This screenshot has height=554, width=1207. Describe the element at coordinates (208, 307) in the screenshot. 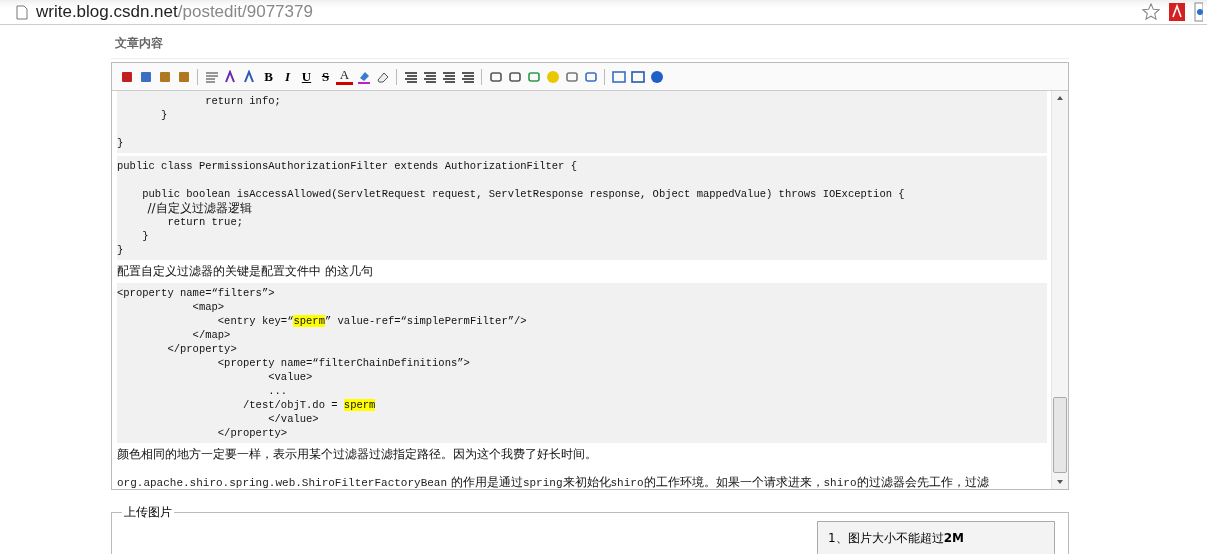

I see `code-line: <map>` at that location.